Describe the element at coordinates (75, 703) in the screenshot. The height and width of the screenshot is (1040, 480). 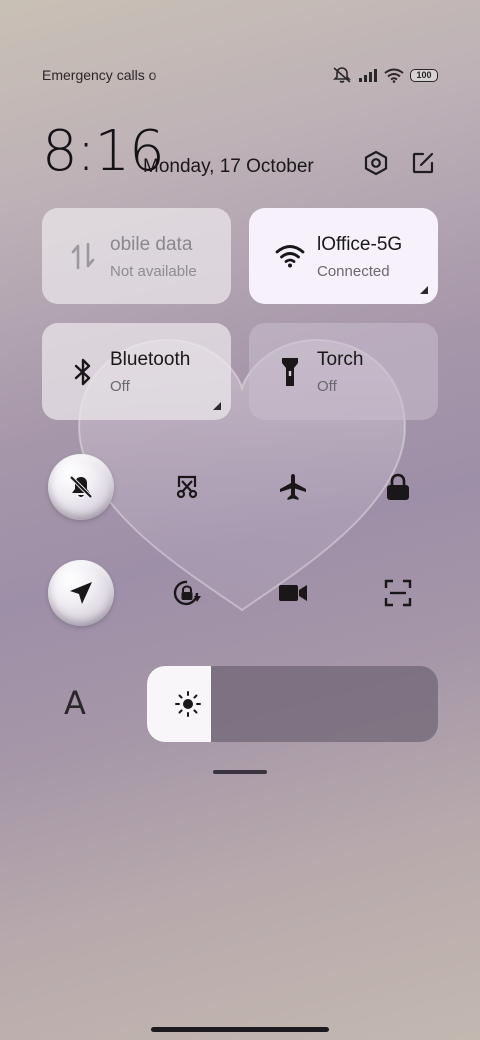
I see `font-size-button: A` at that location.